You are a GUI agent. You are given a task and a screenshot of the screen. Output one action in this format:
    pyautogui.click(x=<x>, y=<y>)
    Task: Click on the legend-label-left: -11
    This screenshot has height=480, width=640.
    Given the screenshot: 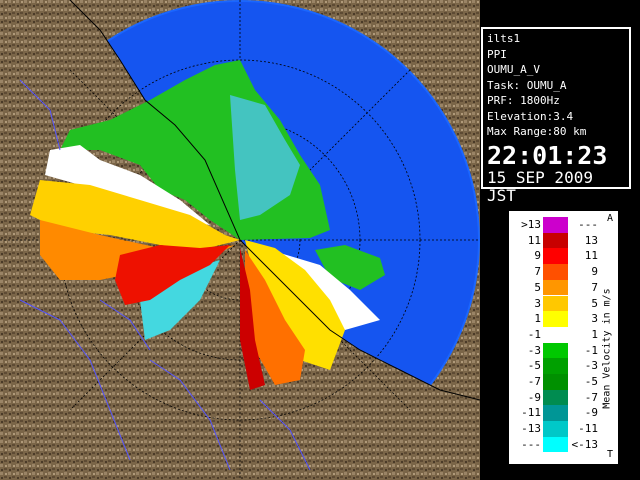 What is the action you would take?
    pyautogui.click(x=531, y=413)
    